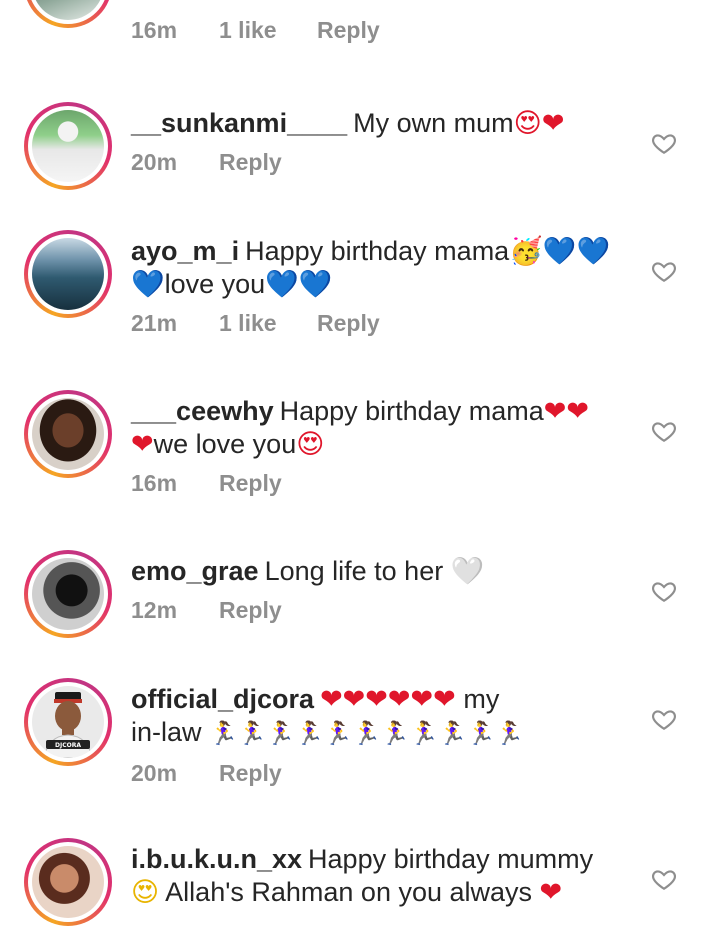 This screenshot has width=720, height=926. I want to click on comment-username: i.b.u.k.u.n_xx, so click(216, 859).